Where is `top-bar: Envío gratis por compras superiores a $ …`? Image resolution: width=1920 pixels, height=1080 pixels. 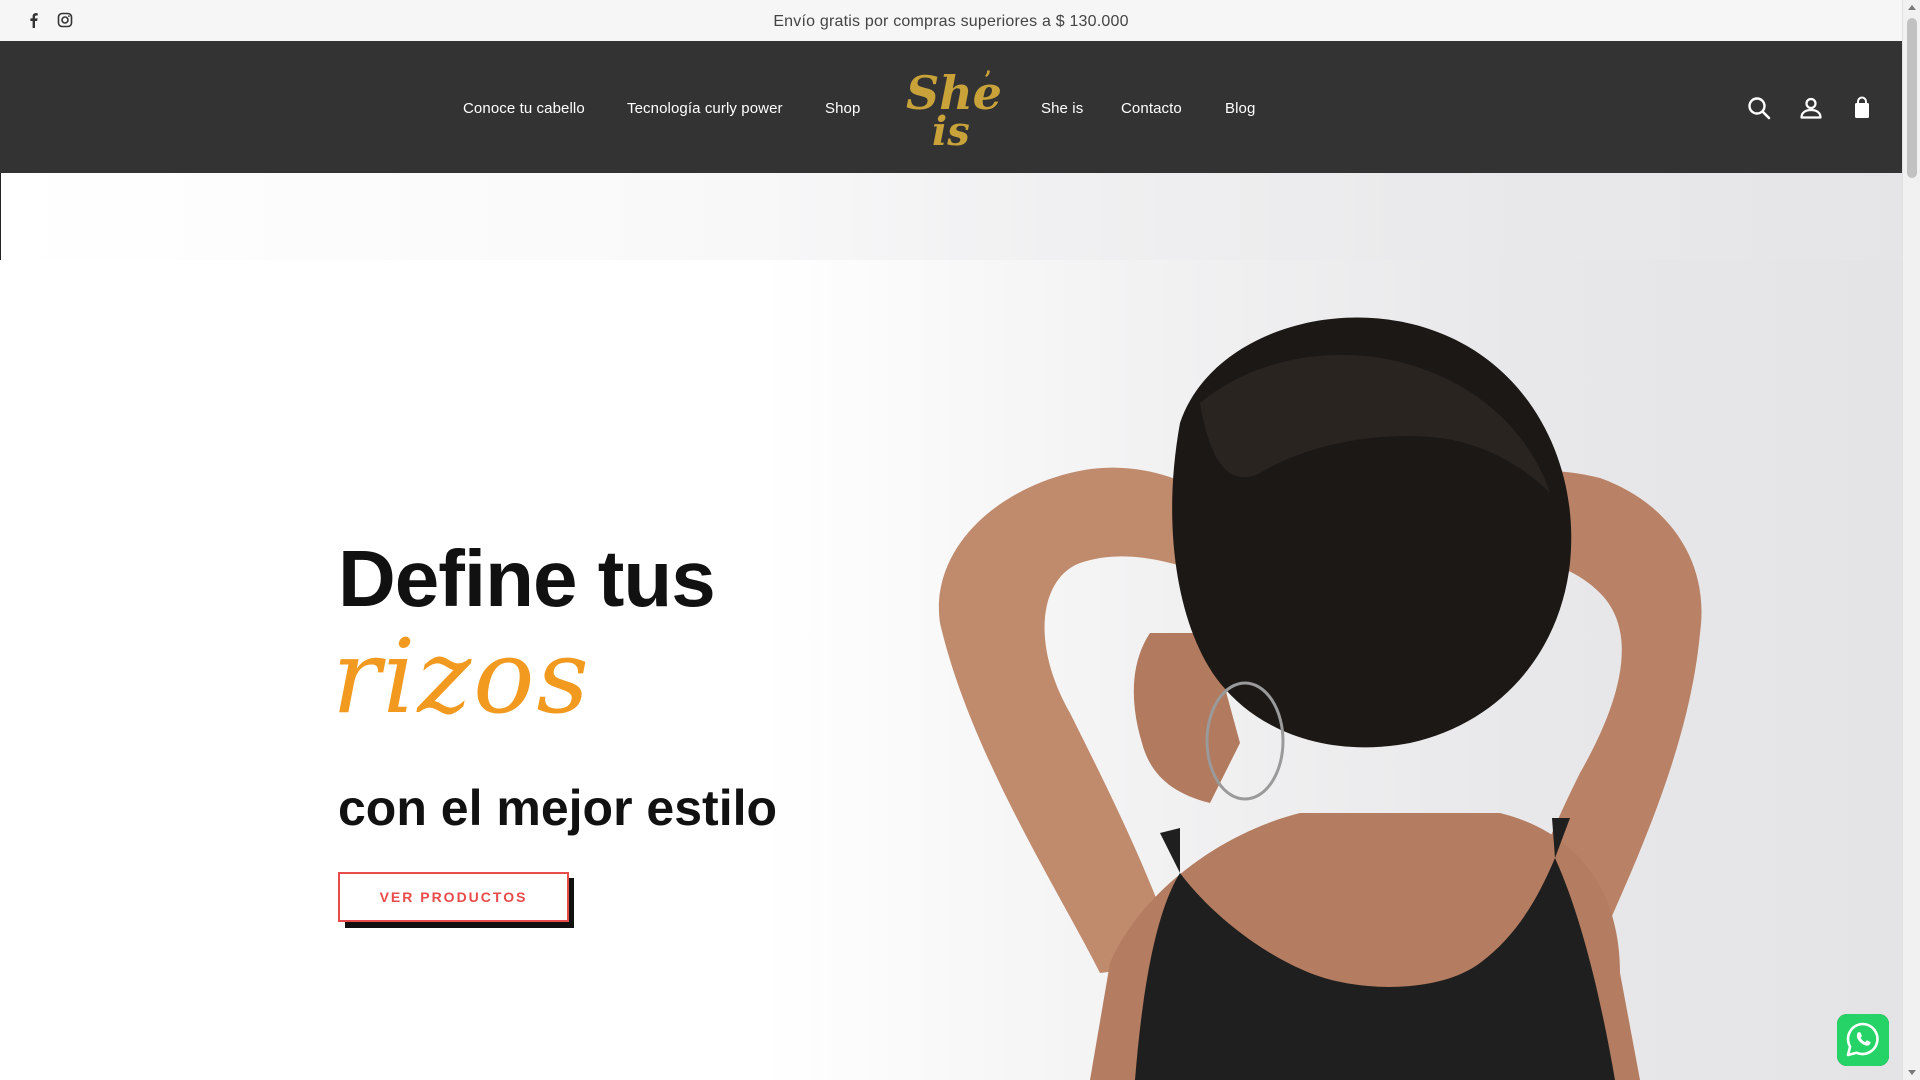 top-bar: Envío gratis por compras superiores a $ … is located at coordinates (951, 20).